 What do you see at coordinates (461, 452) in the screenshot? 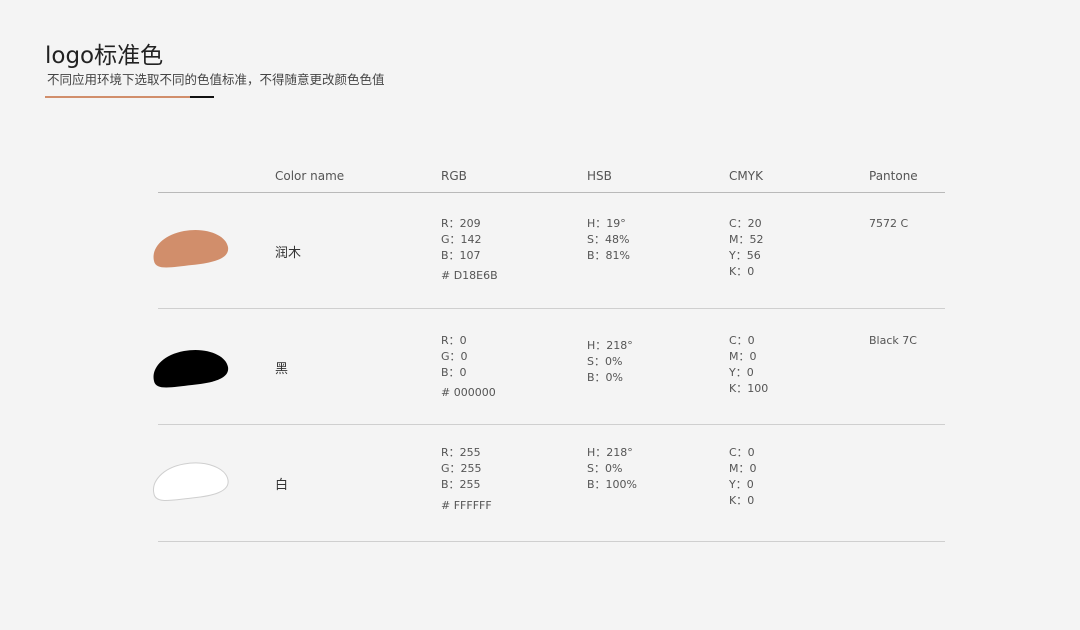
I see `rgb-r: R：255` at bounding box center [461, 452].